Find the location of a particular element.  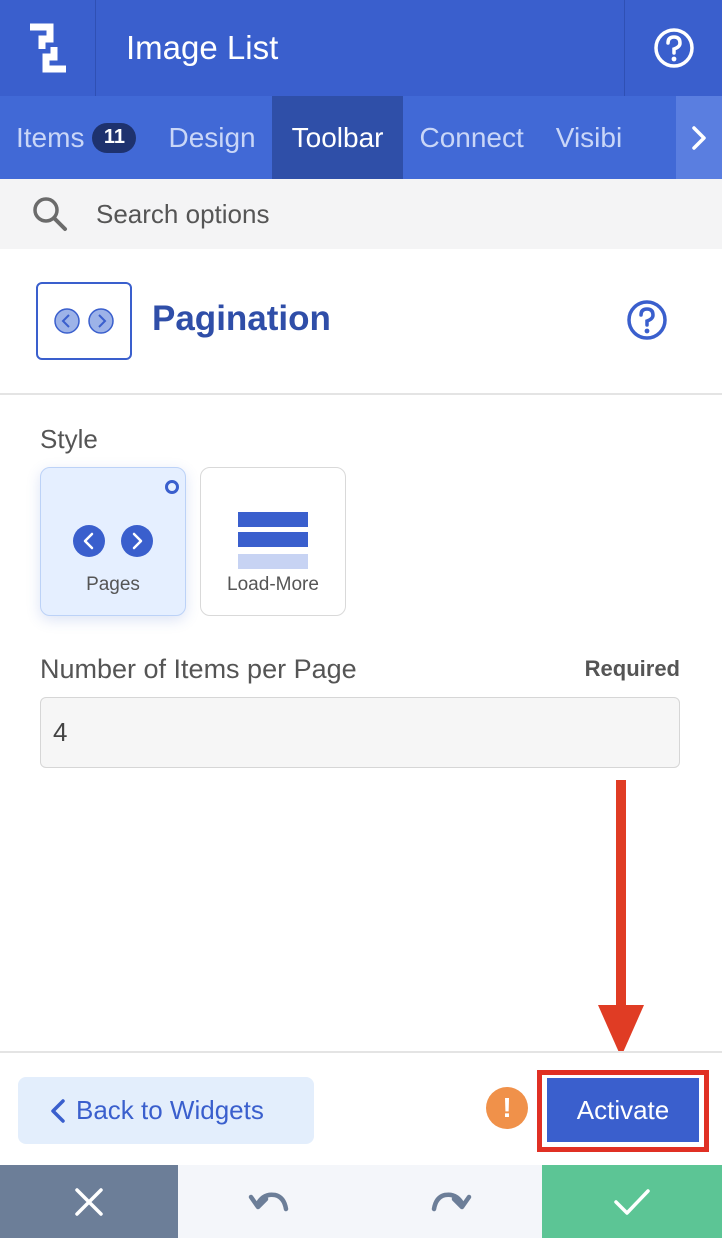

warning-icon: ! is located at coordinates (507, 1108).